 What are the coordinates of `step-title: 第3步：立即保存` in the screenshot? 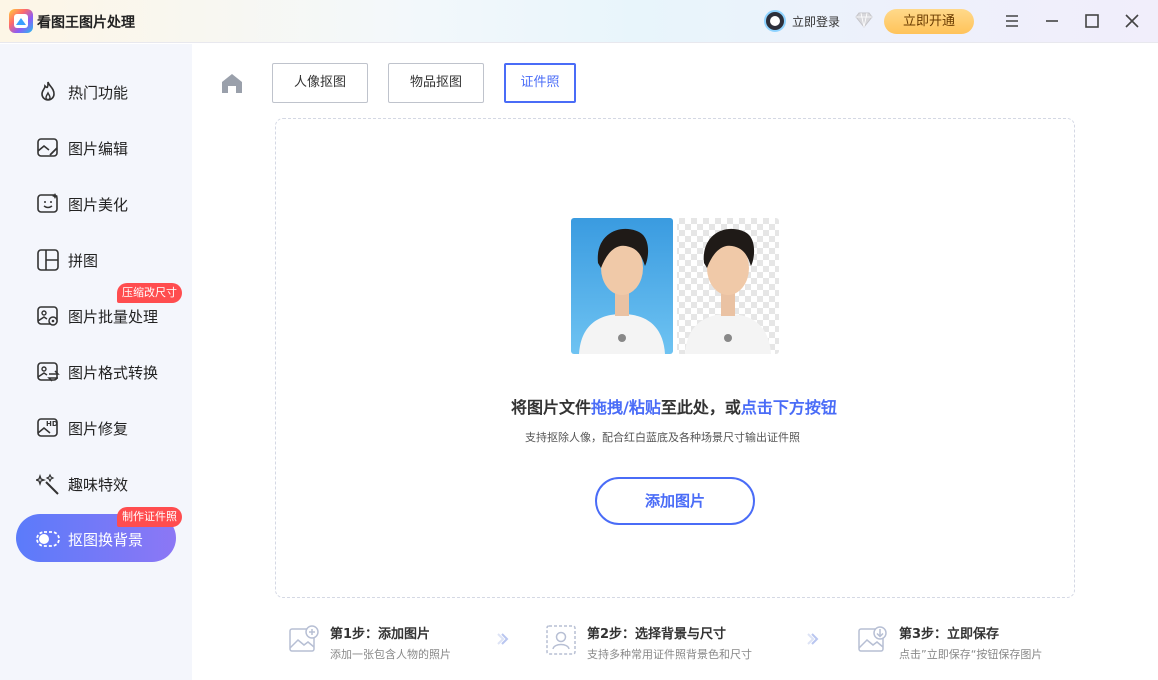 It's located at (949, 634).